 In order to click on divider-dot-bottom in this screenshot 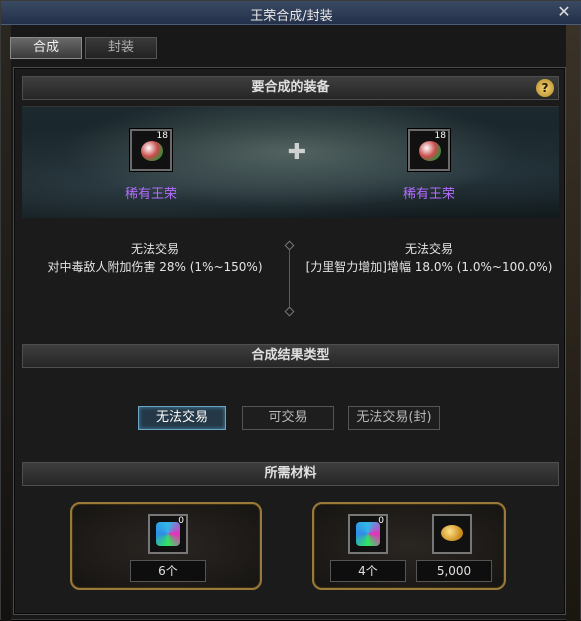, I will do `click(289, 311)`.